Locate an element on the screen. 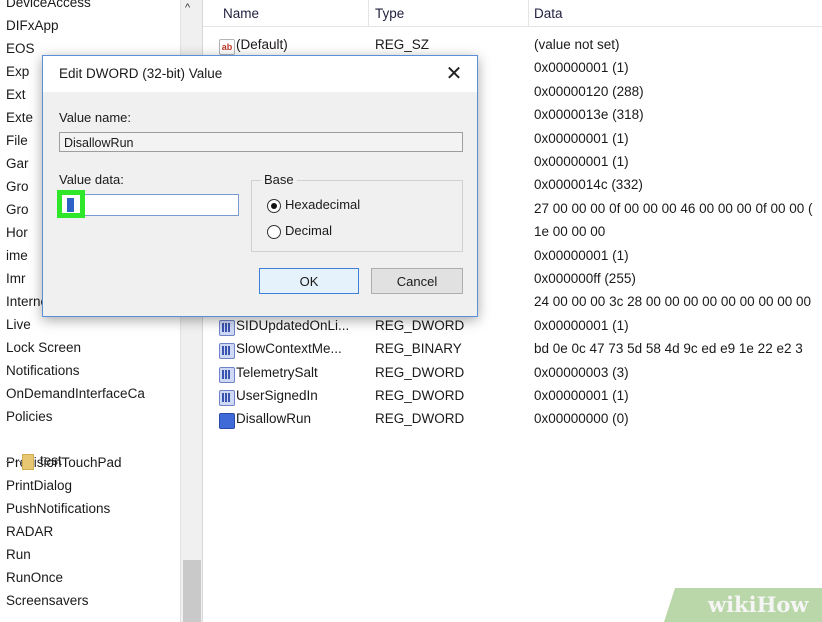  tree-item-label: PrintDialog is located at coordinates (39, 485).